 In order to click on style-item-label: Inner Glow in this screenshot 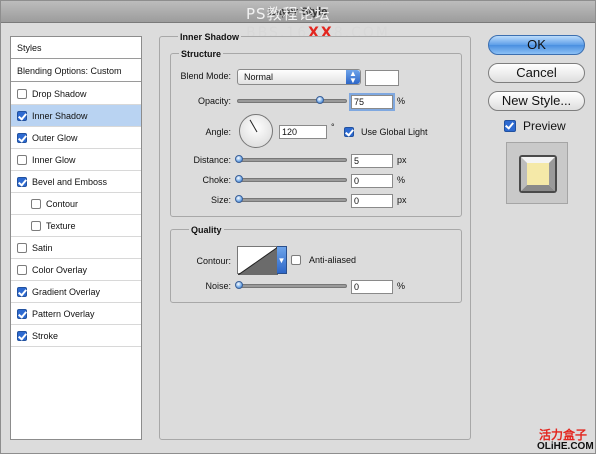, I will do `click(54, 159)`.